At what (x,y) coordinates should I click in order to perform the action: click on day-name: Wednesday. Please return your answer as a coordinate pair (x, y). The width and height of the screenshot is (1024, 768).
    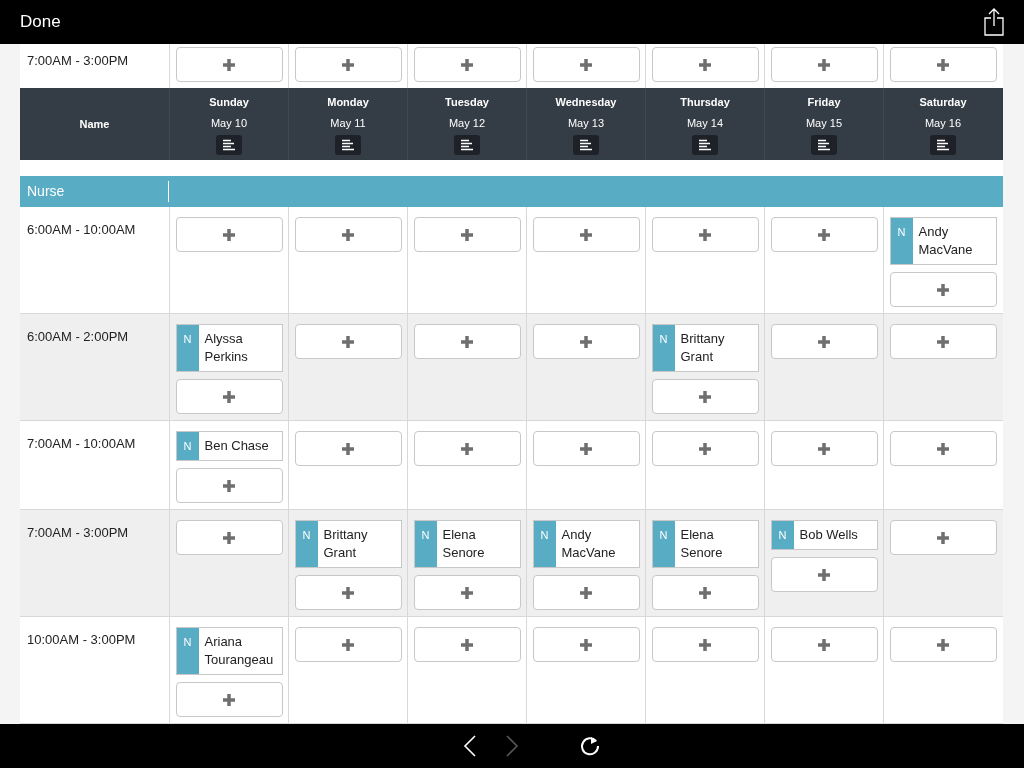
    Looking at the image, I should click on (586, 102).